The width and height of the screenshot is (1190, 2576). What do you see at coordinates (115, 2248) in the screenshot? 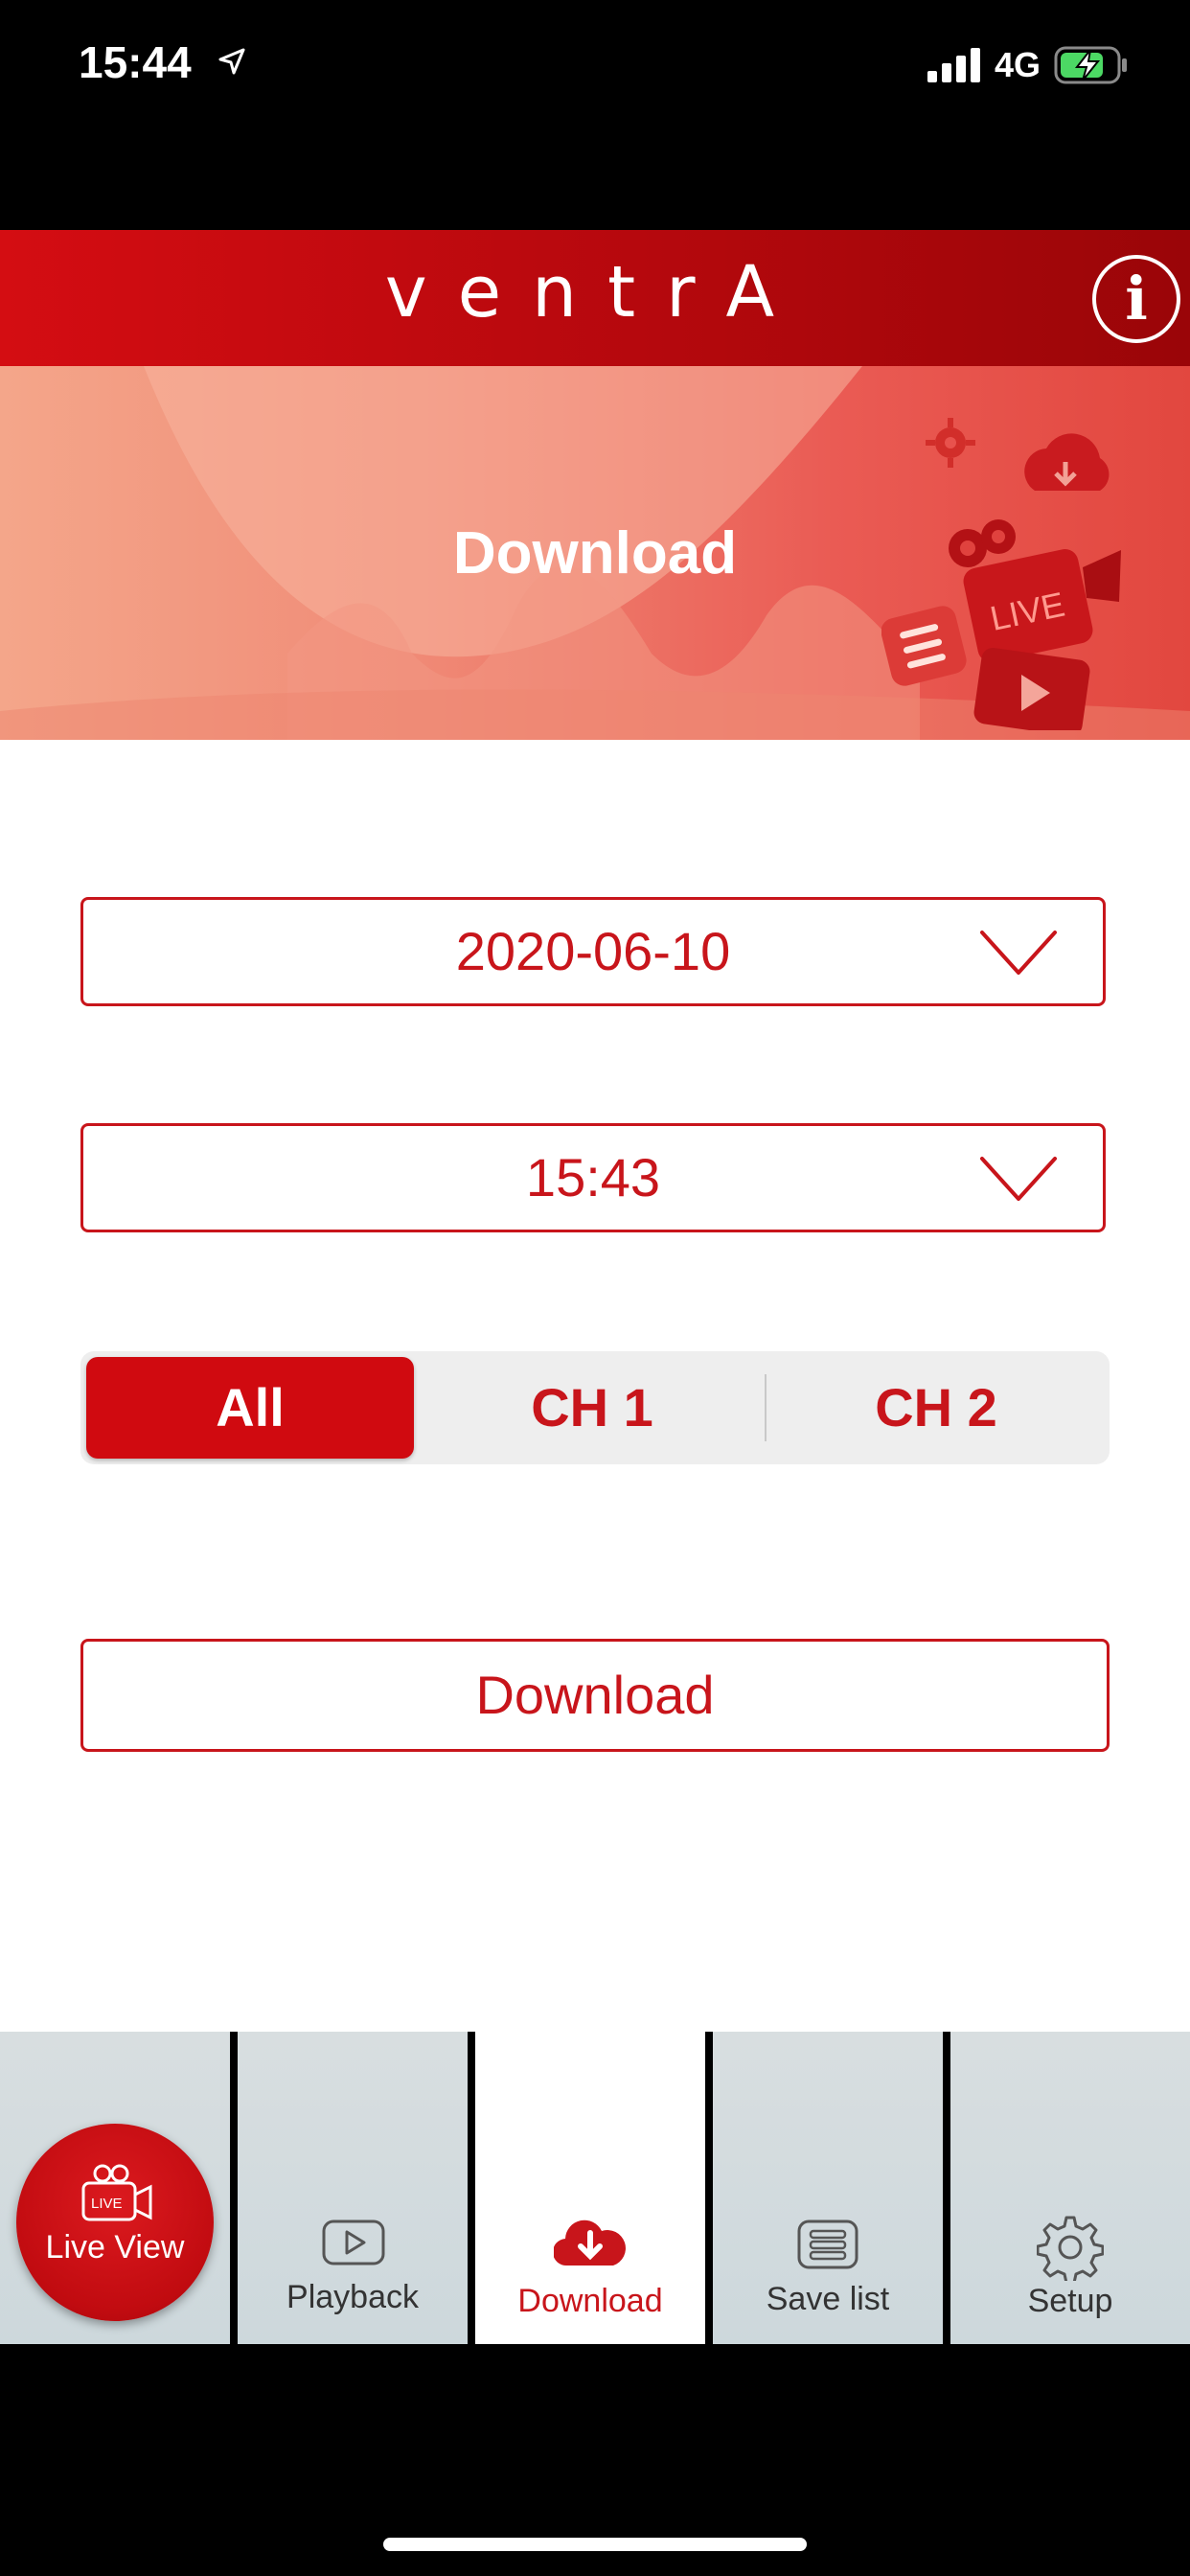
I see `tab-label-live-view: Live View` at bounding box center [115, 2248].